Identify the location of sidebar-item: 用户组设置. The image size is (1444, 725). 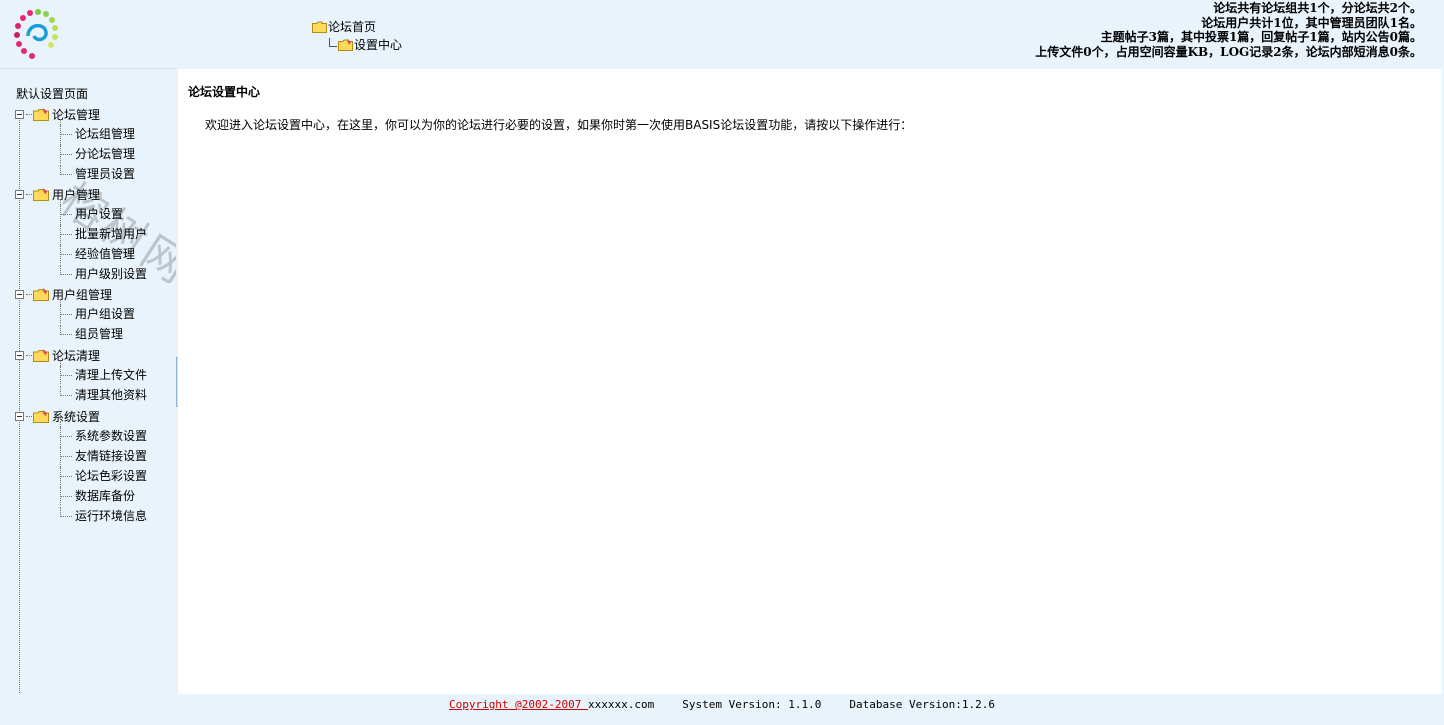
(97, 314).